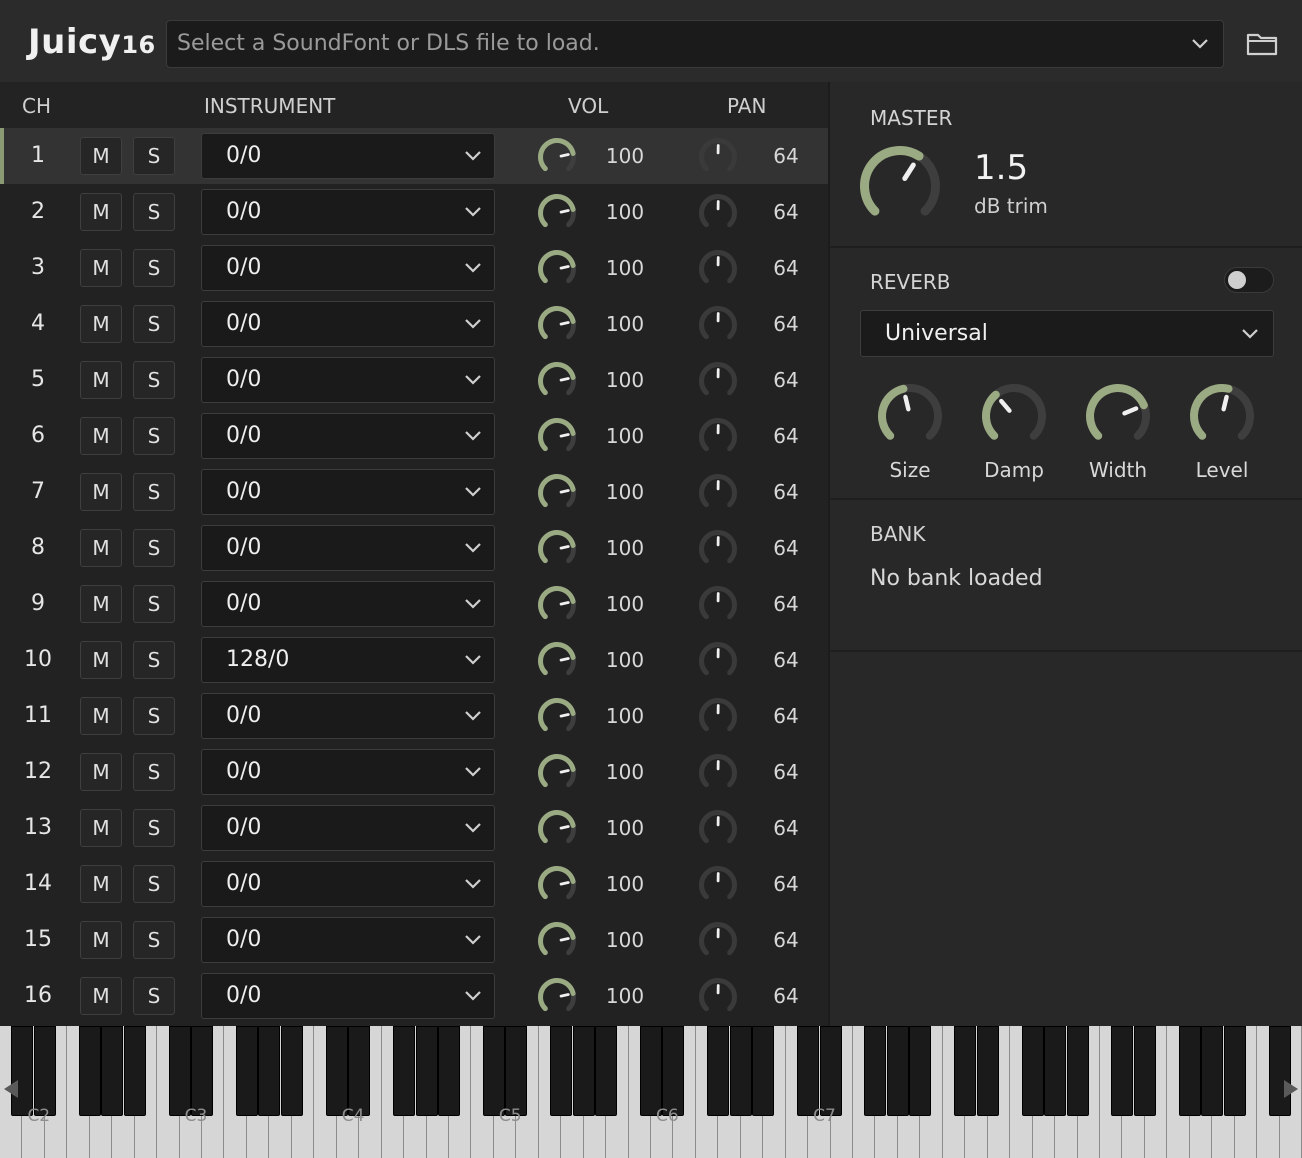  I want to click on reverb-knob-damp: Damp, so click(1014, 432).